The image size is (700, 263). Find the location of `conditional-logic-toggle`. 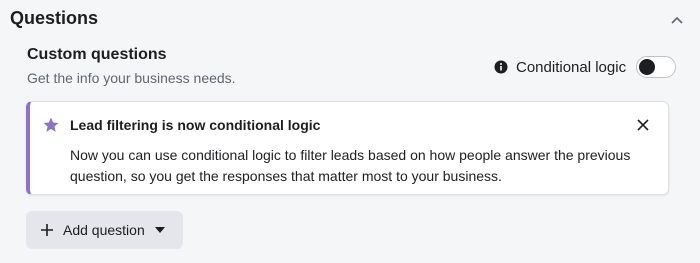

conditional-logic-toggle is located at coordinates (656, 67).